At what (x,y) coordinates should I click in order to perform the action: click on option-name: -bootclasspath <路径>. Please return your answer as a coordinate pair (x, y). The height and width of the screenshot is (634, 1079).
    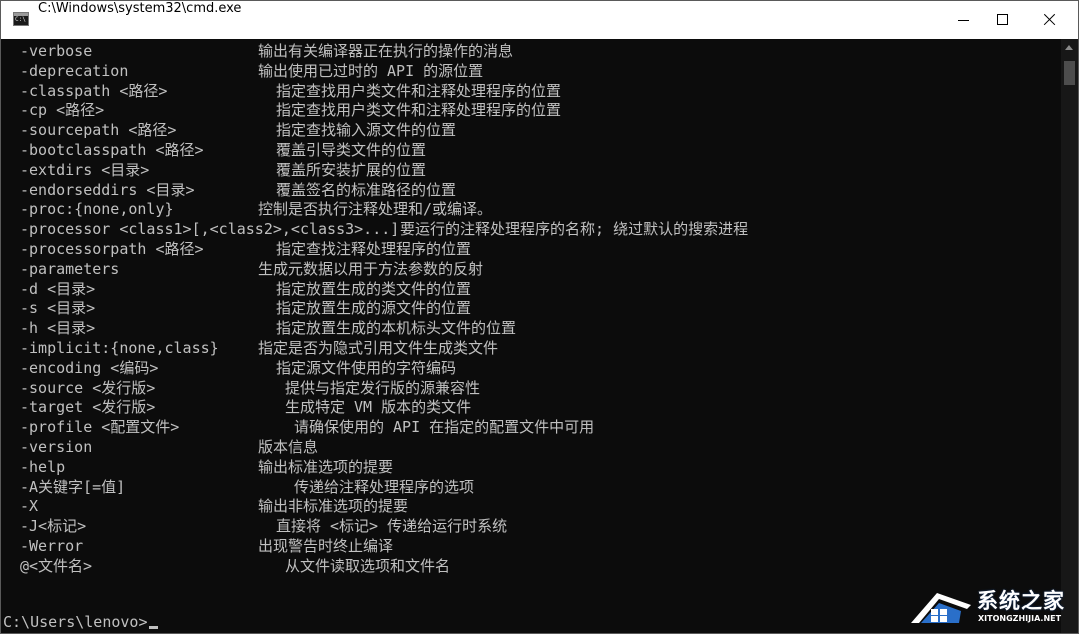
    Looking at the image, I should click on (112, 150).